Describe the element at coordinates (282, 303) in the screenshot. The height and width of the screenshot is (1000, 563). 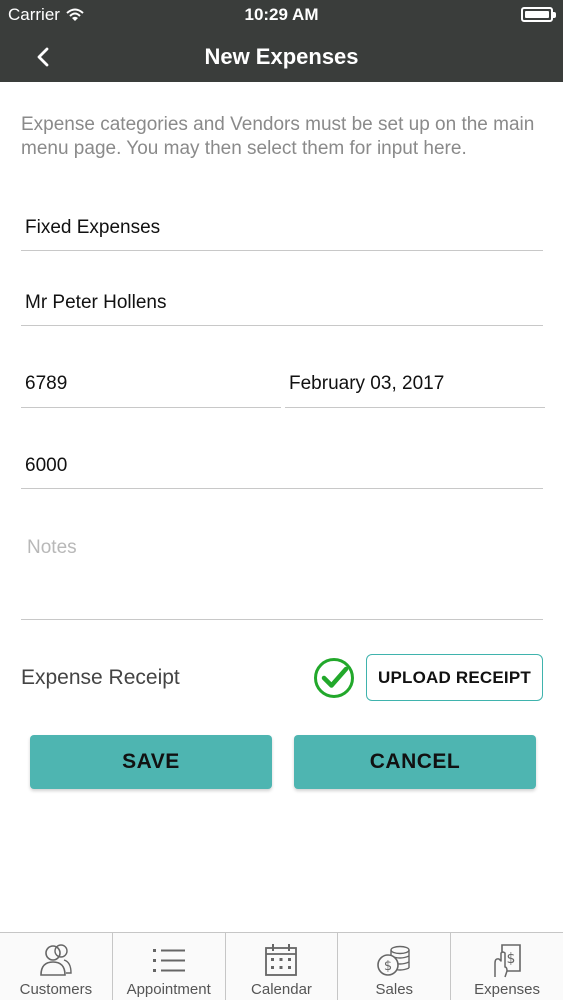
I see `vendor-field: Mr Peter Hollens` at that location.